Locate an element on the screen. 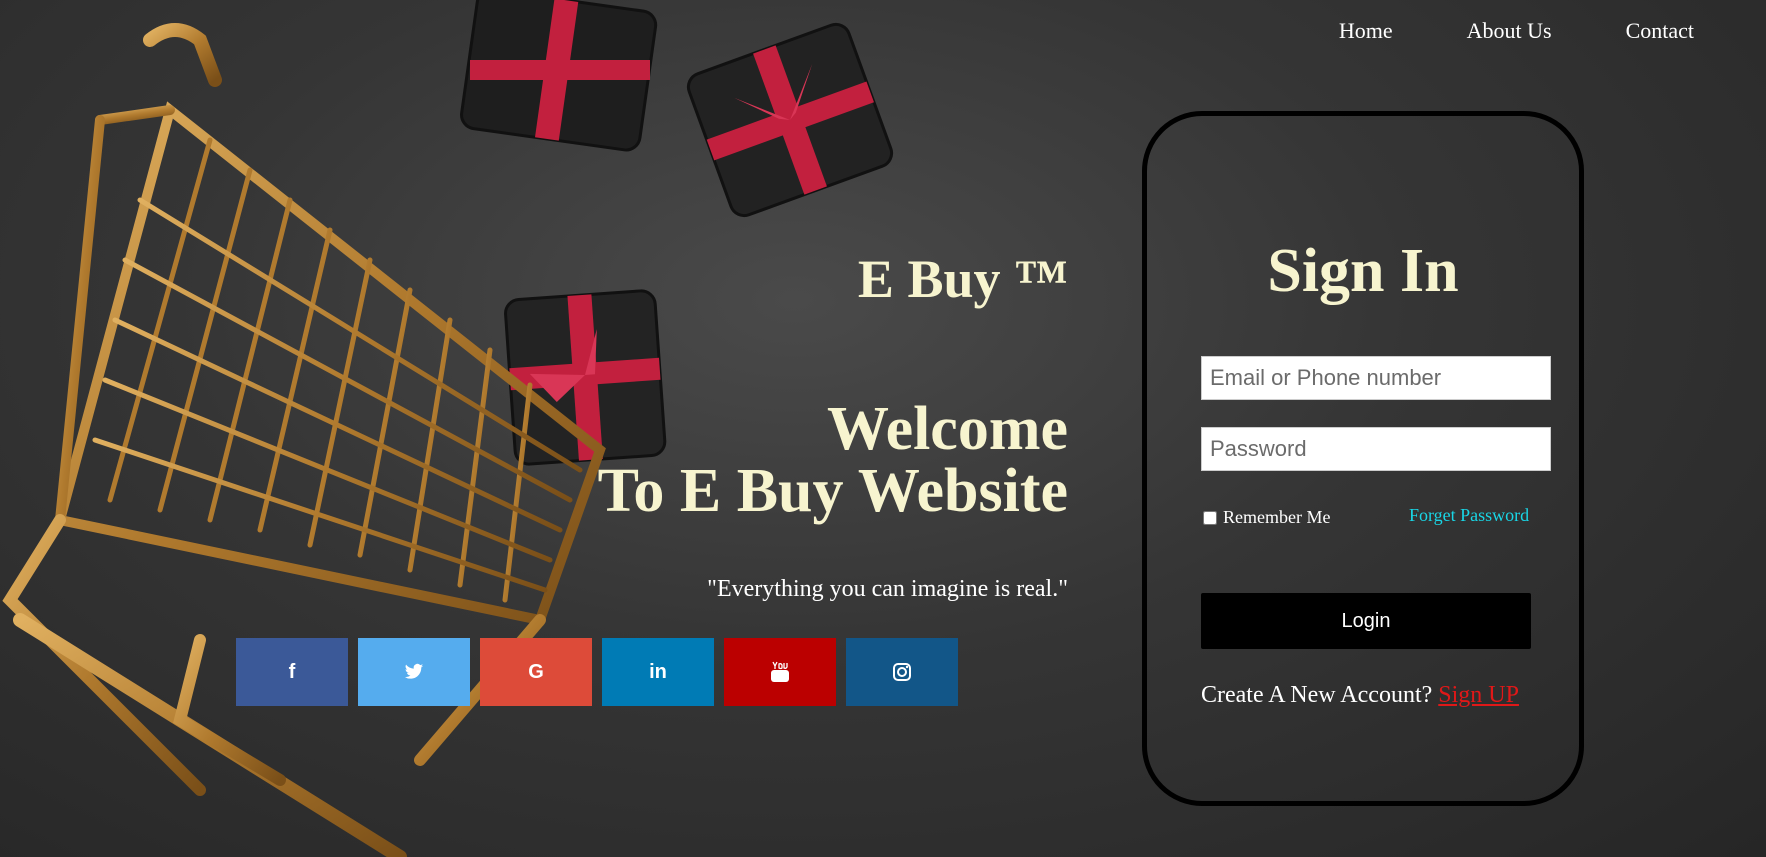 The image size is (1766, 857). facebook-icon: f is located at coordinates (292, 671).